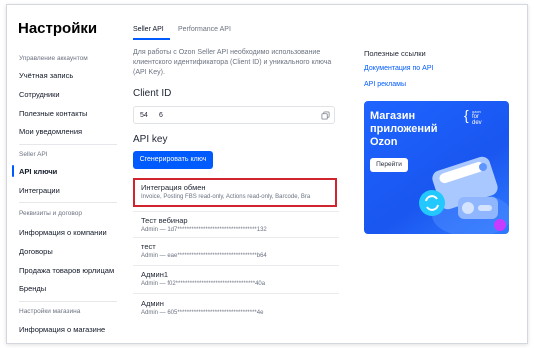  I want to click on api-key-heading: API key, so click(150, 139).